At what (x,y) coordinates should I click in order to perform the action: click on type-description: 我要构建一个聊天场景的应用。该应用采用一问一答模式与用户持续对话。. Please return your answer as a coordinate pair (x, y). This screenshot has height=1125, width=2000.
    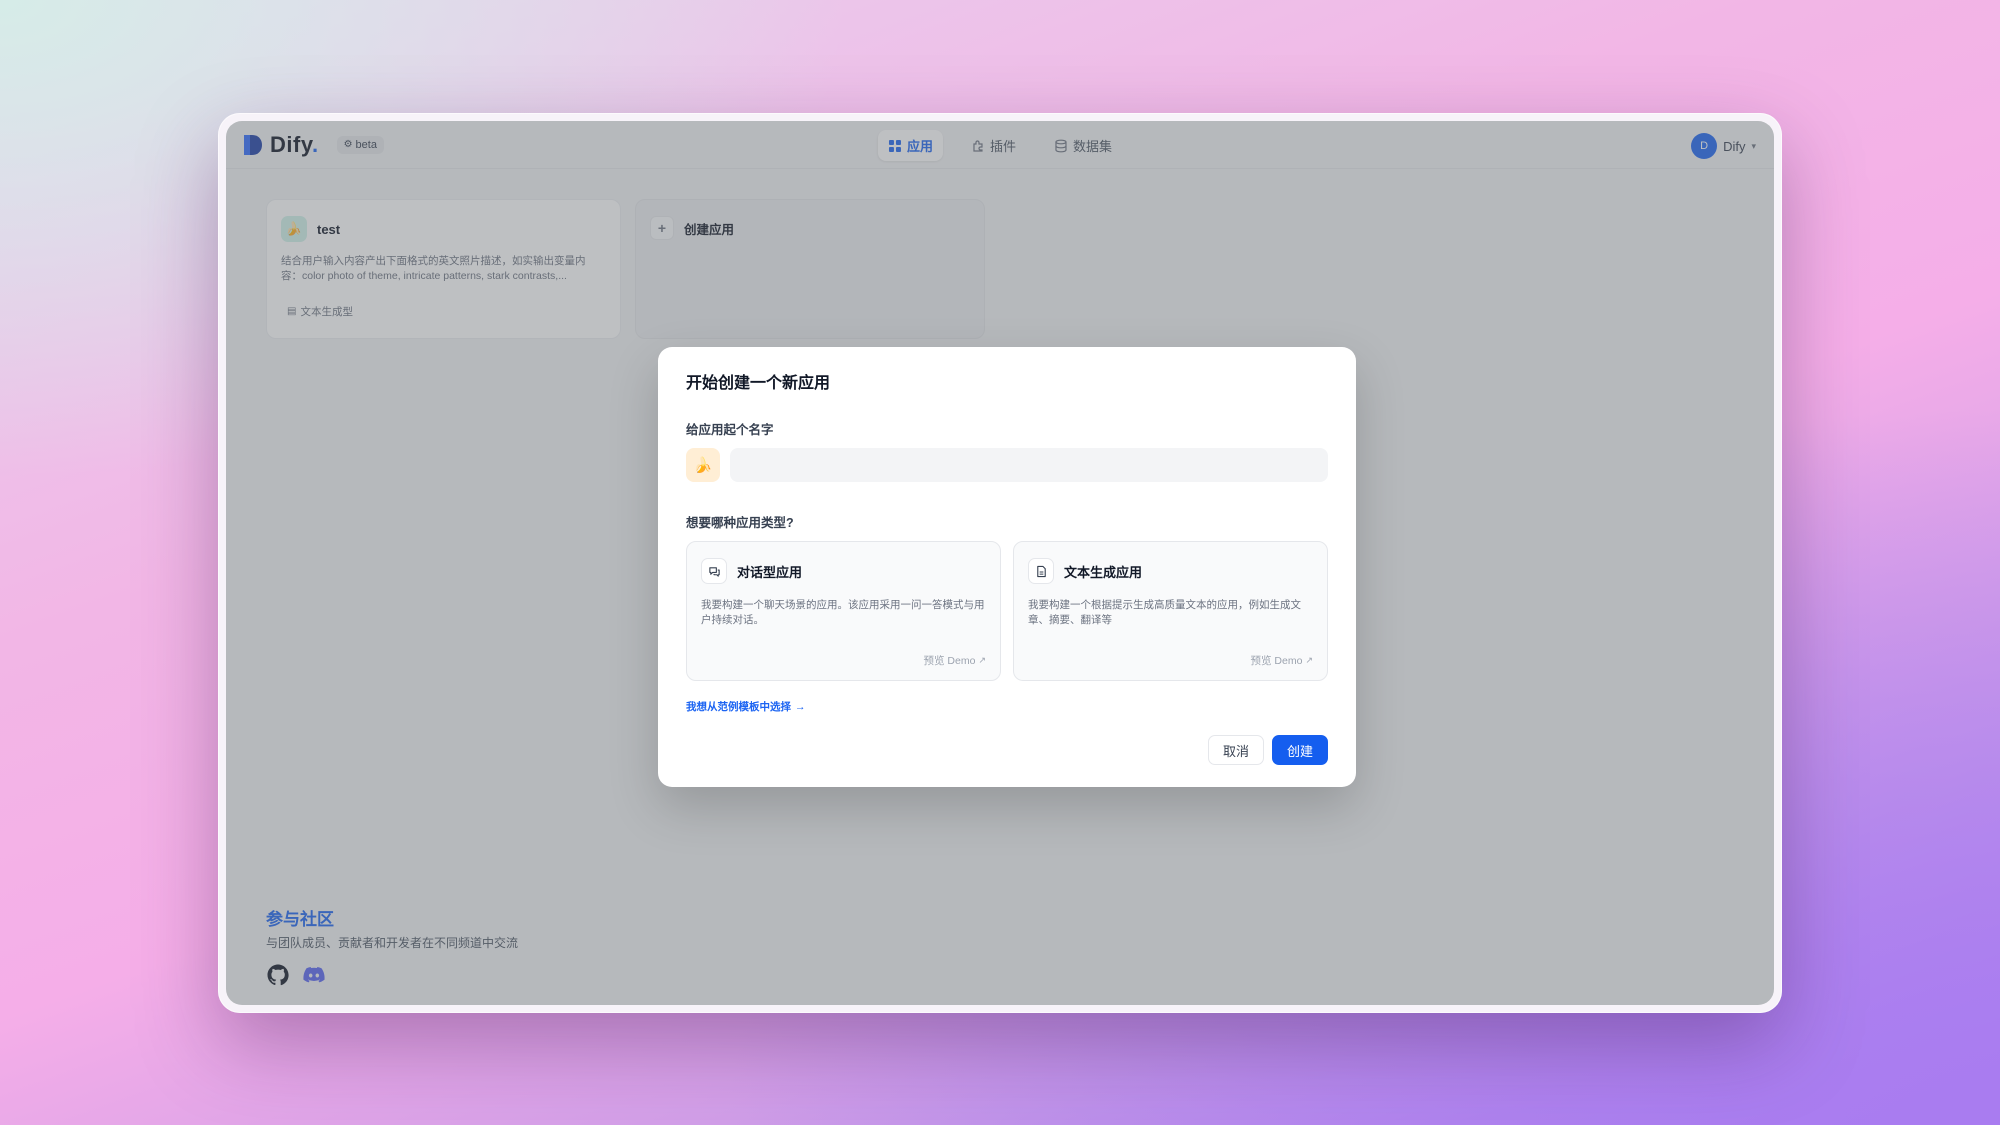
    Looking at the image, I should click on (843, 612).